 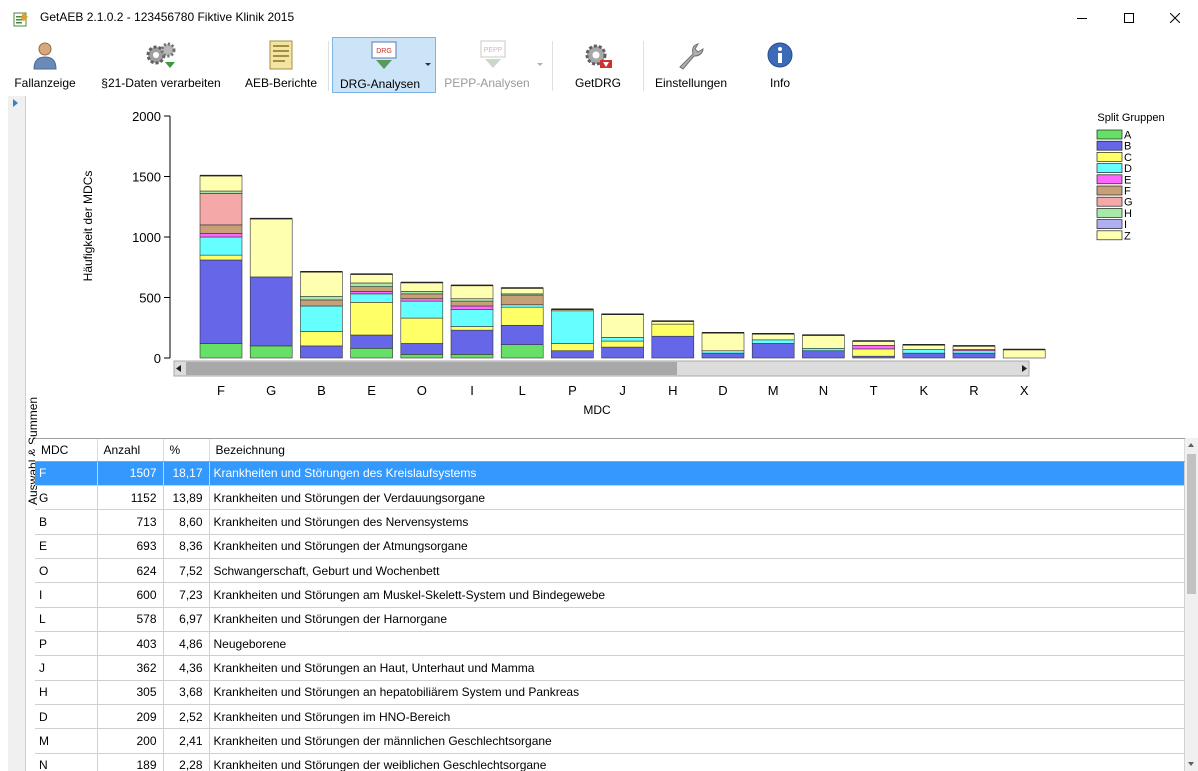 I want to click on scroll-down-icon, so click(x=1191, y=764).